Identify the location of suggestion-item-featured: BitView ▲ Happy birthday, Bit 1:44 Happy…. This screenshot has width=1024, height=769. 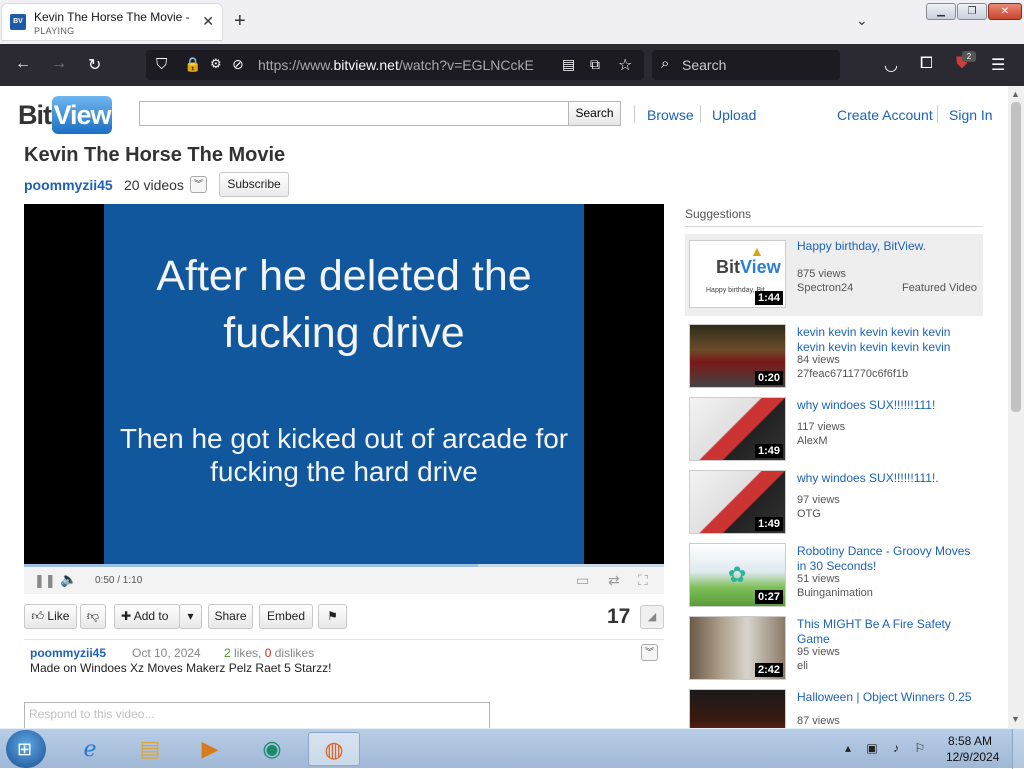
(834, 275).